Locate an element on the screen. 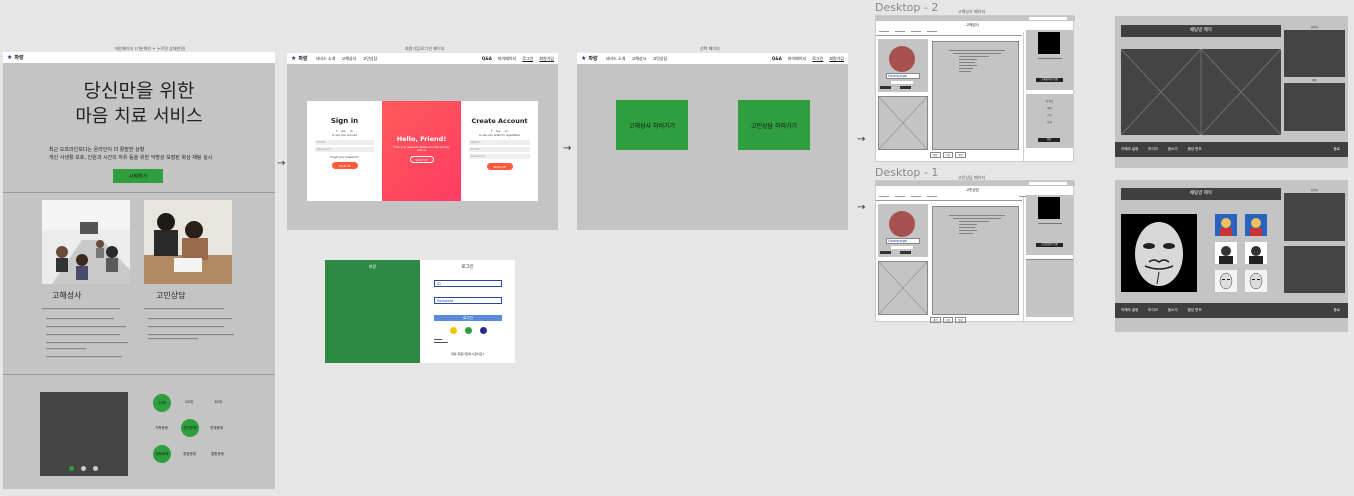 The image size is (1354, 496). category-job: 취업문제 is located at coordinates (189, 454).